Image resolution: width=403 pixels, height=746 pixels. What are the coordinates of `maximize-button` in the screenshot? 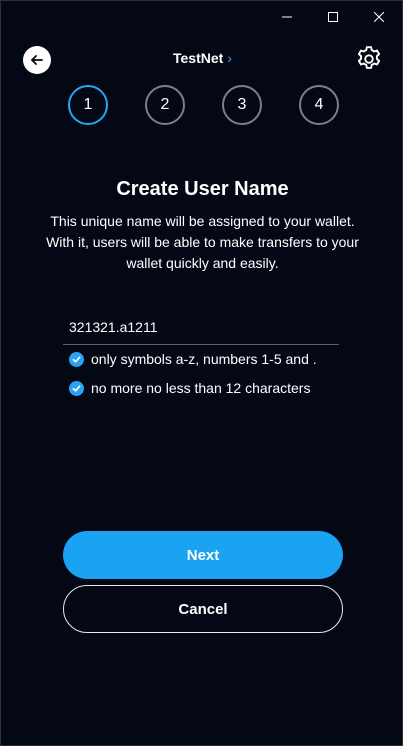 It's located at (333, 17).